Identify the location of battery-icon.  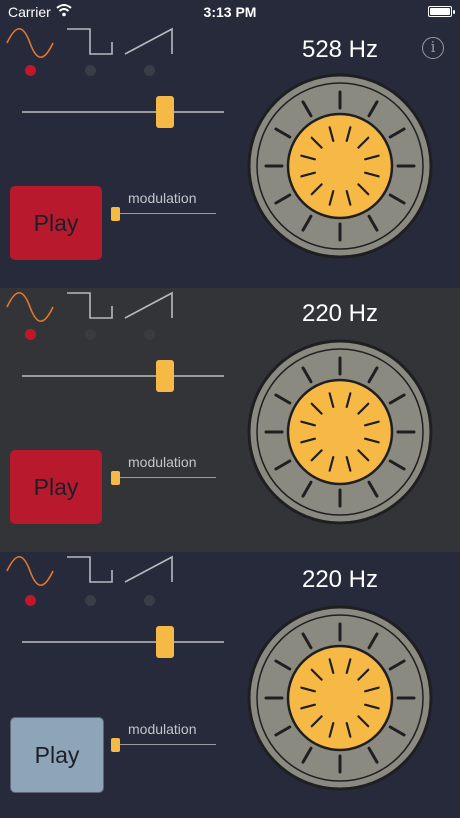
(441, 11).